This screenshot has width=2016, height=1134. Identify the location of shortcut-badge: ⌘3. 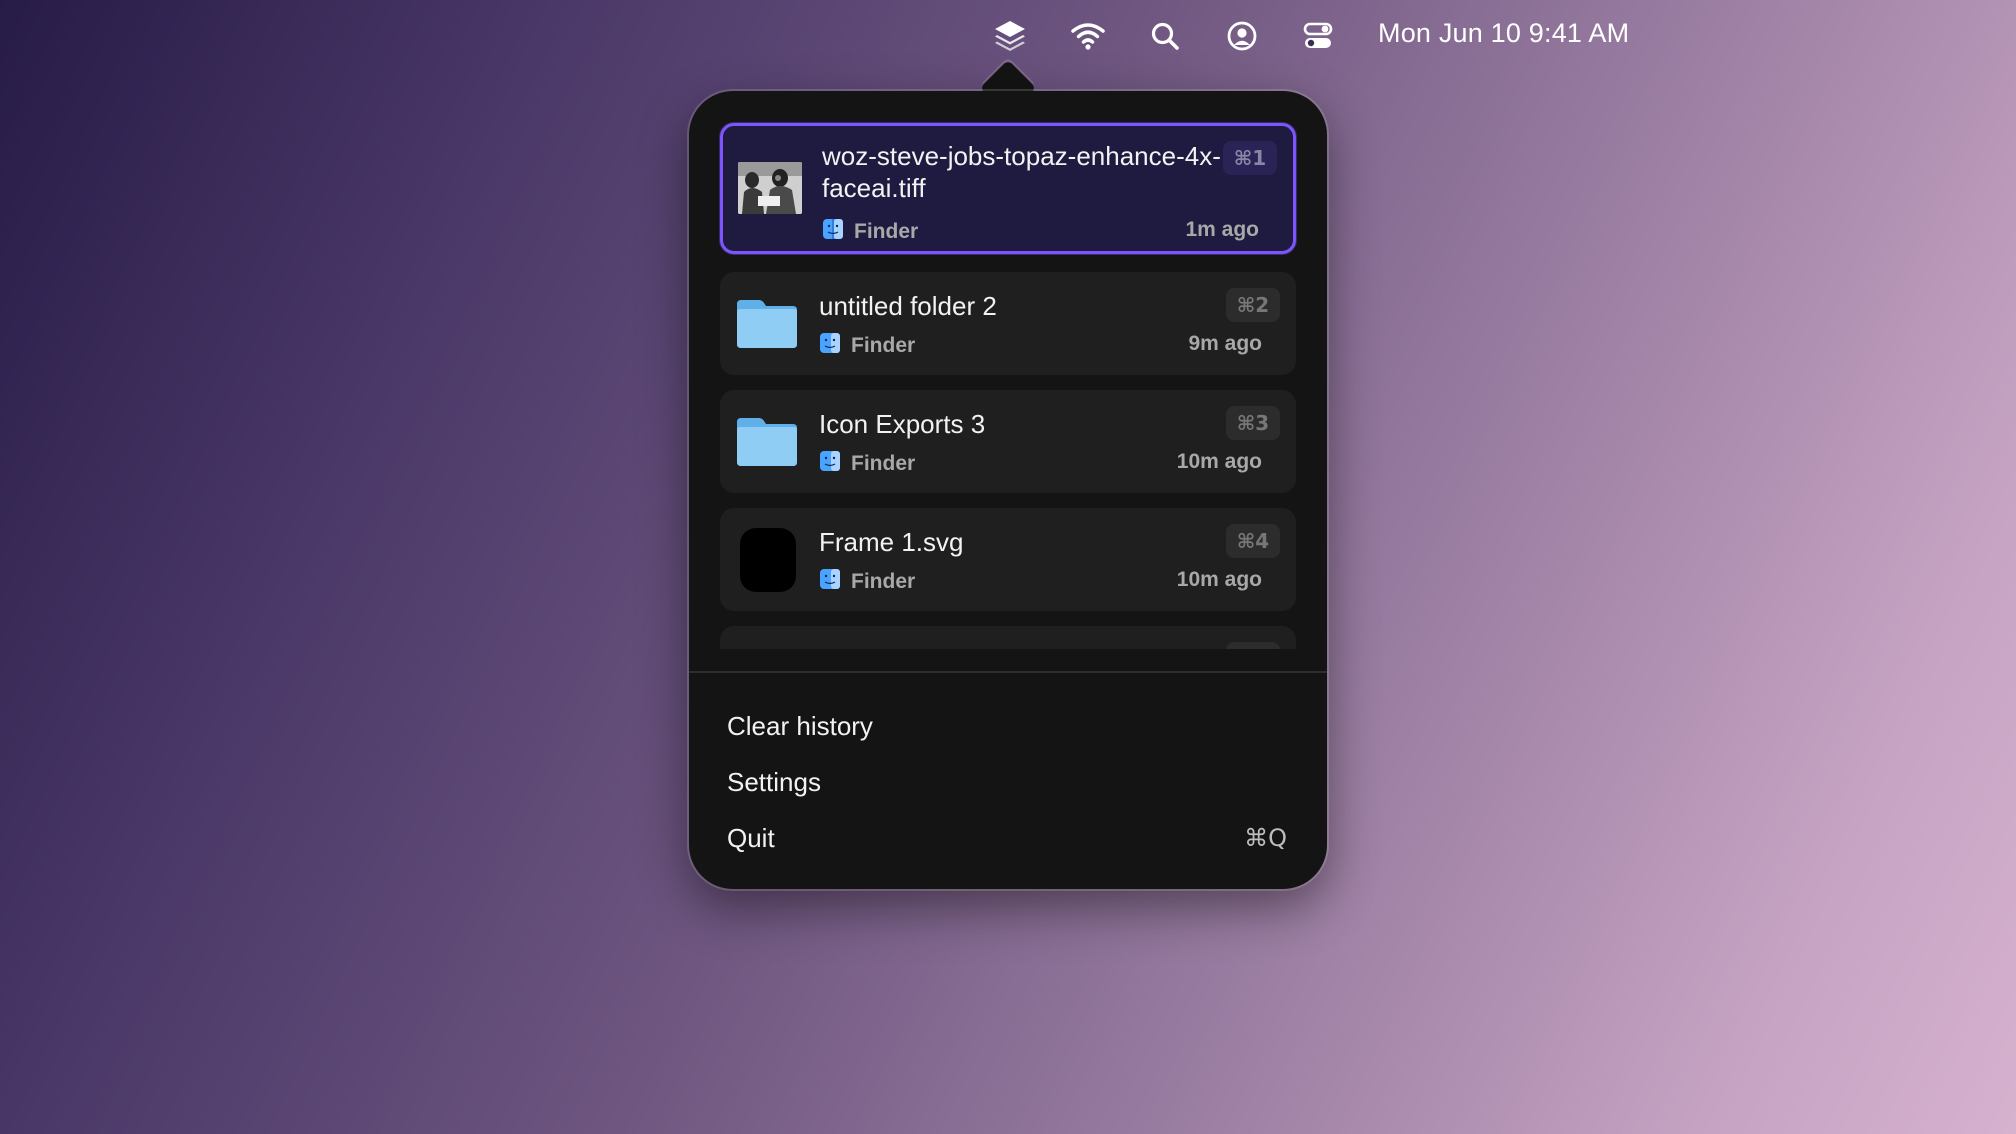
(1253, 423).